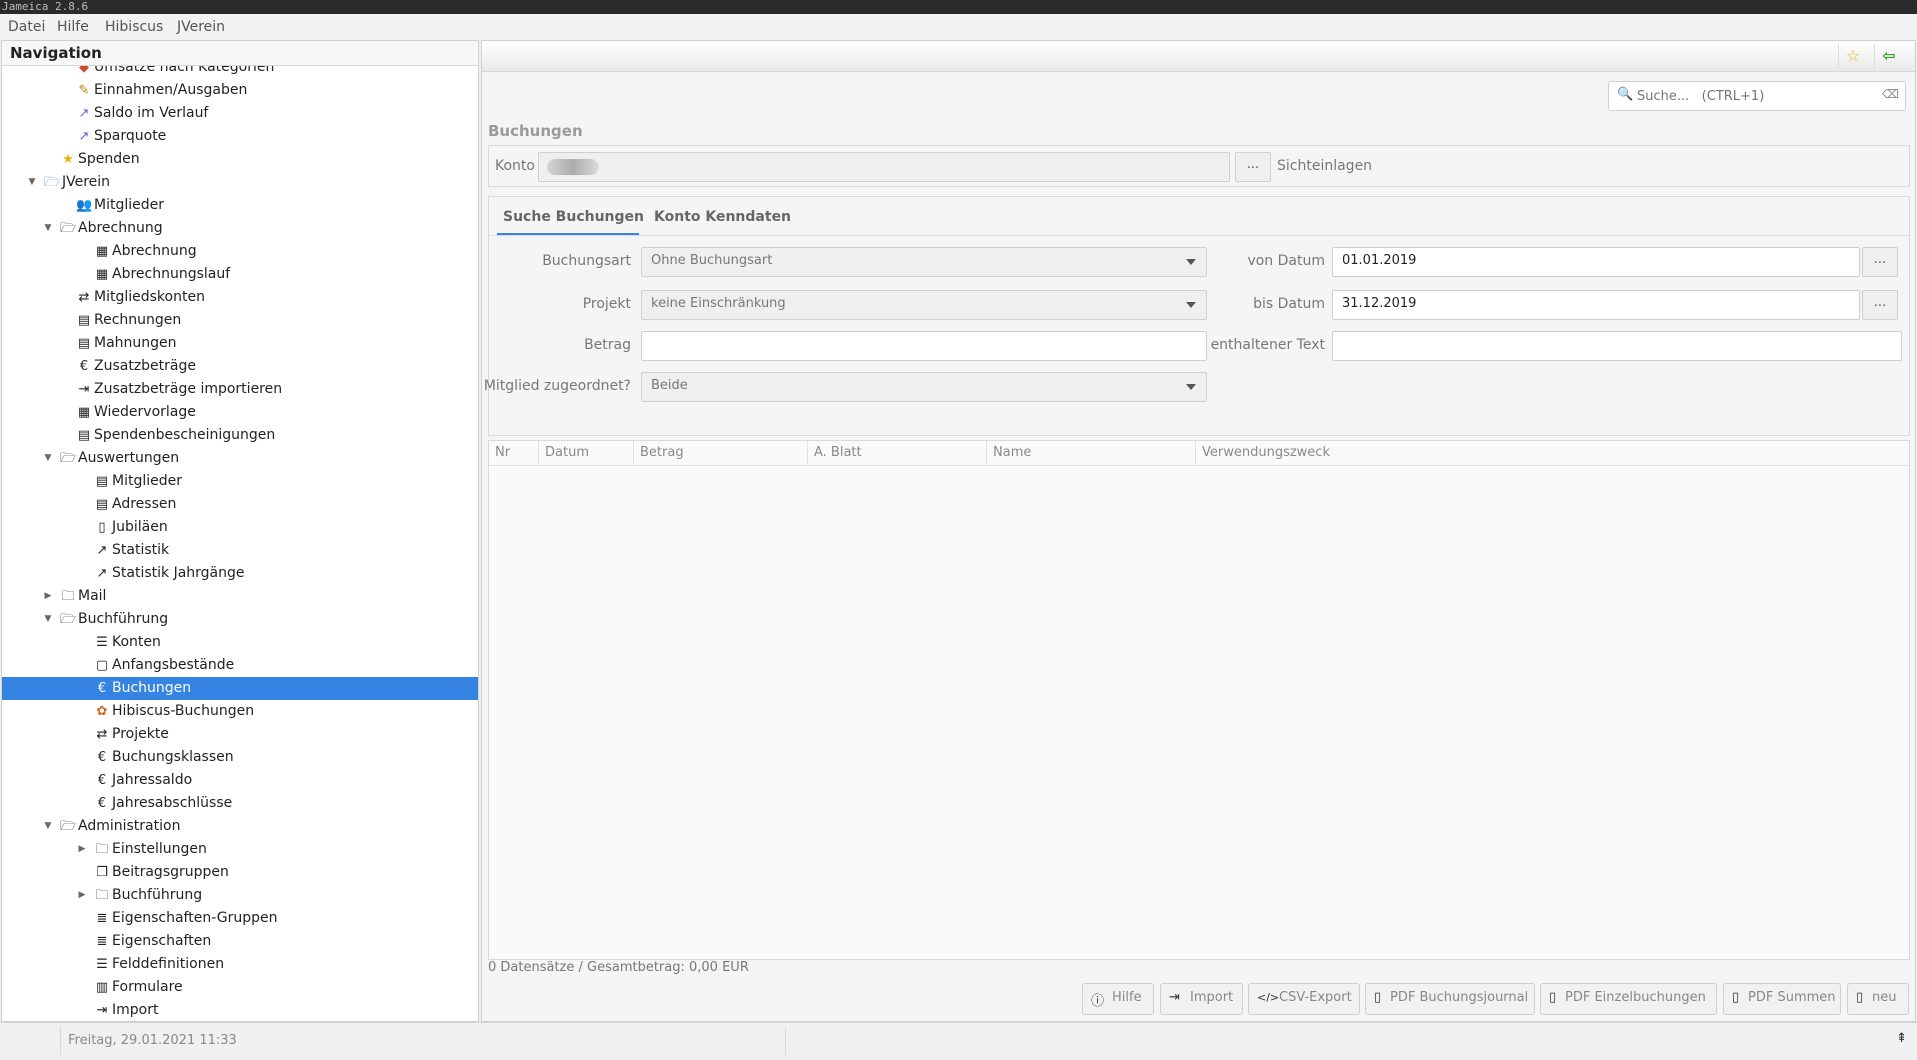 Image resolution: width=1917 pixels, height=1060 pixels. I want to click on nav-item-mitgliedskonten: ⇄ Mitgliedskonten, so click(240, 297).